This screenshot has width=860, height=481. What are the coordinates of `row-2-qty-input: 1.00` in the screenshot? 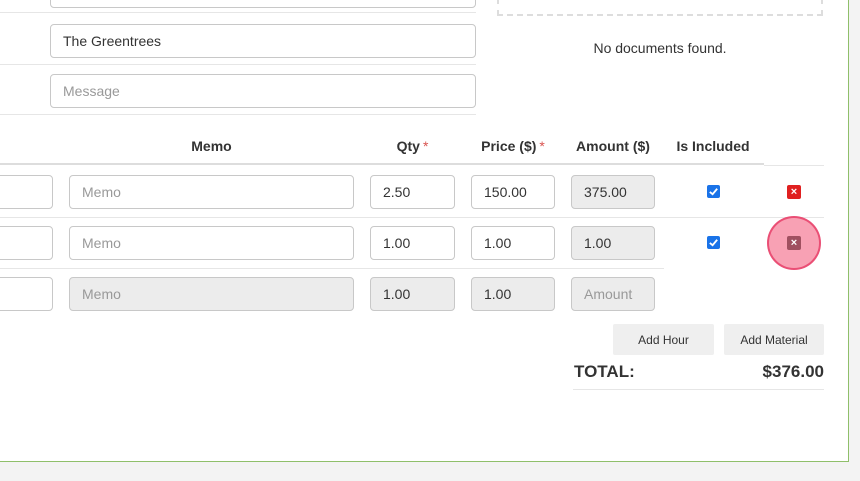 It's located at (412, 243).